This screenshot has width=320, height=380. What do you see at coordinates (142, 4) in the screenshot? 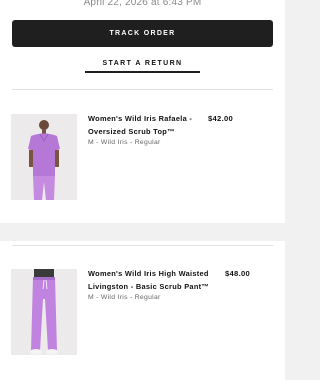
I see `order-date: April 22, 2026 at 6:43 PM` at bounding box center [142, 4].